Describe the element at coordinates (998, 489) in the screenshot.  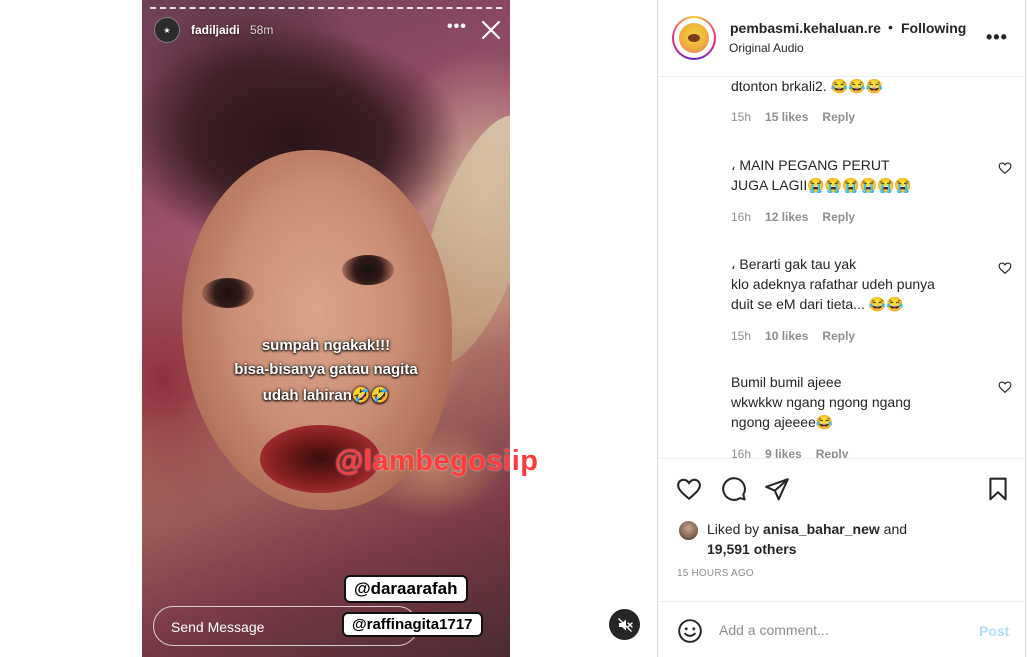
I see `bookmark-icon` at that location.